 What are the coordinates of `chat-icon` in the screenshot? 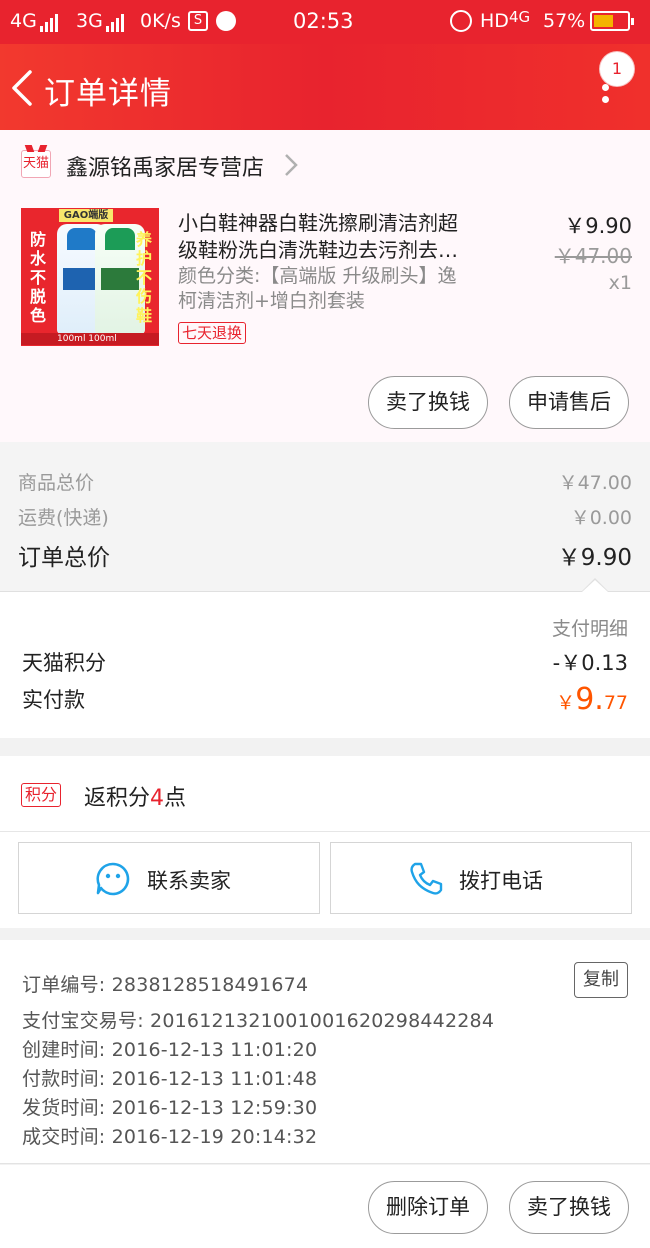 It's located at (113, 879).